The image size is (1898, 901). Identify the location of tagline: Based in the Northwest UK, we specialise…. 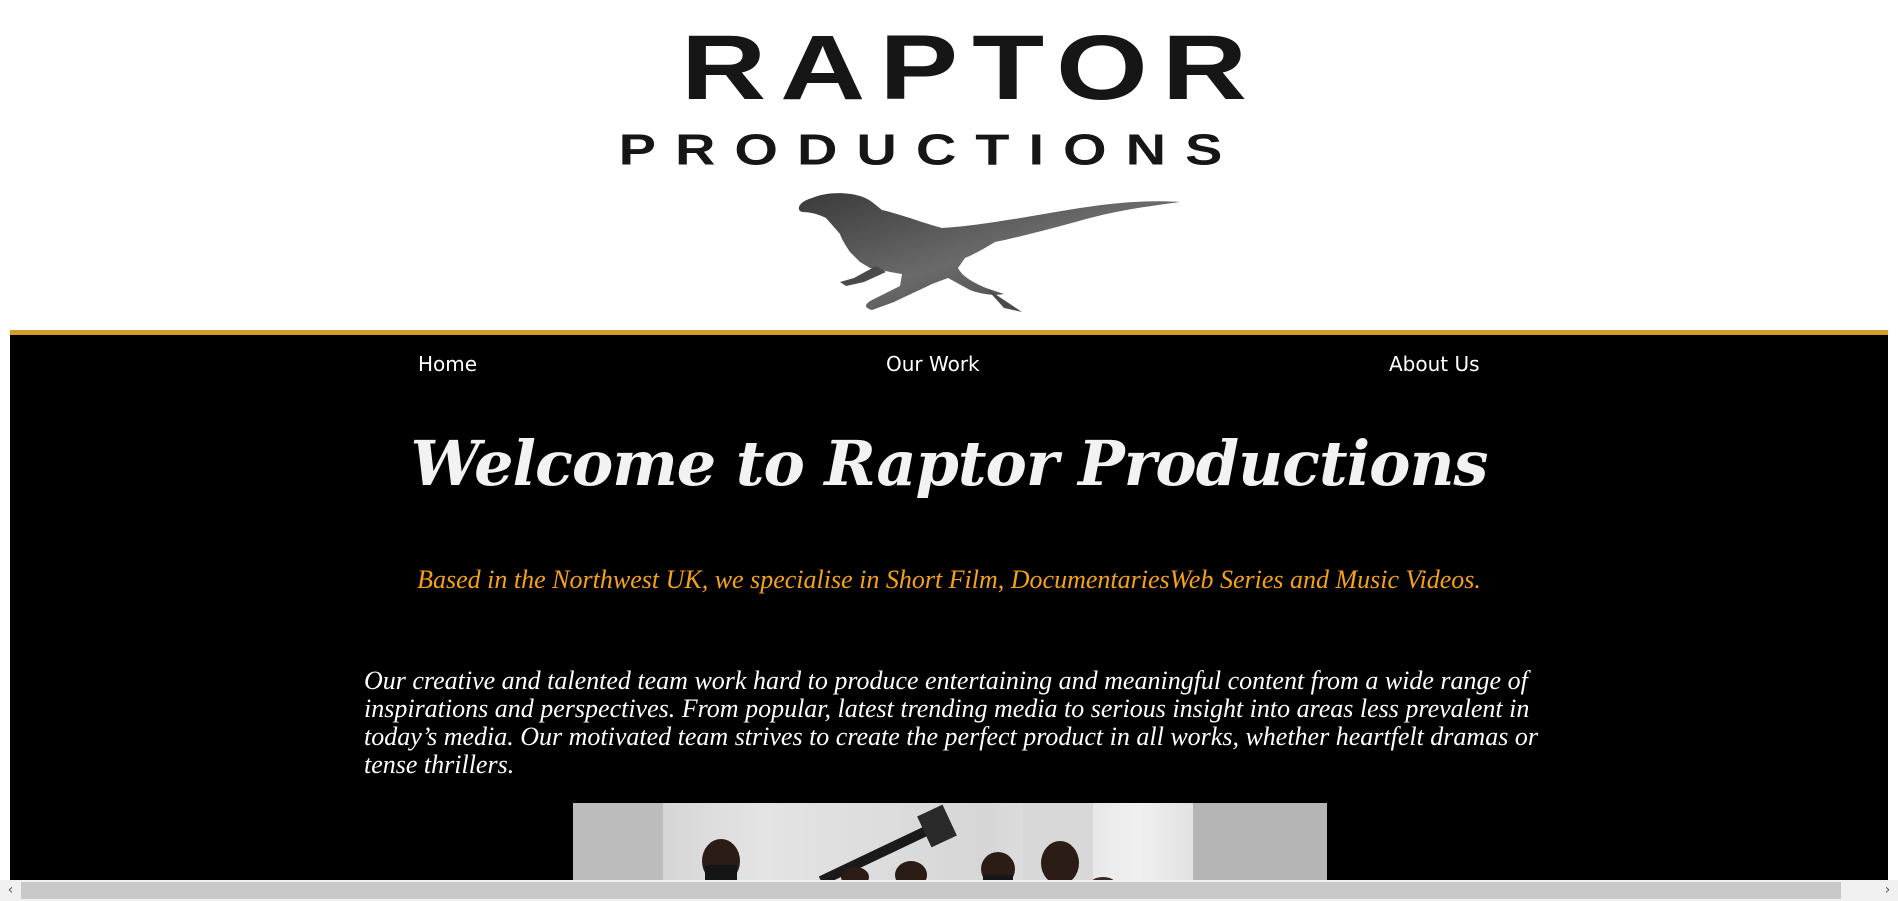
(949, 579).